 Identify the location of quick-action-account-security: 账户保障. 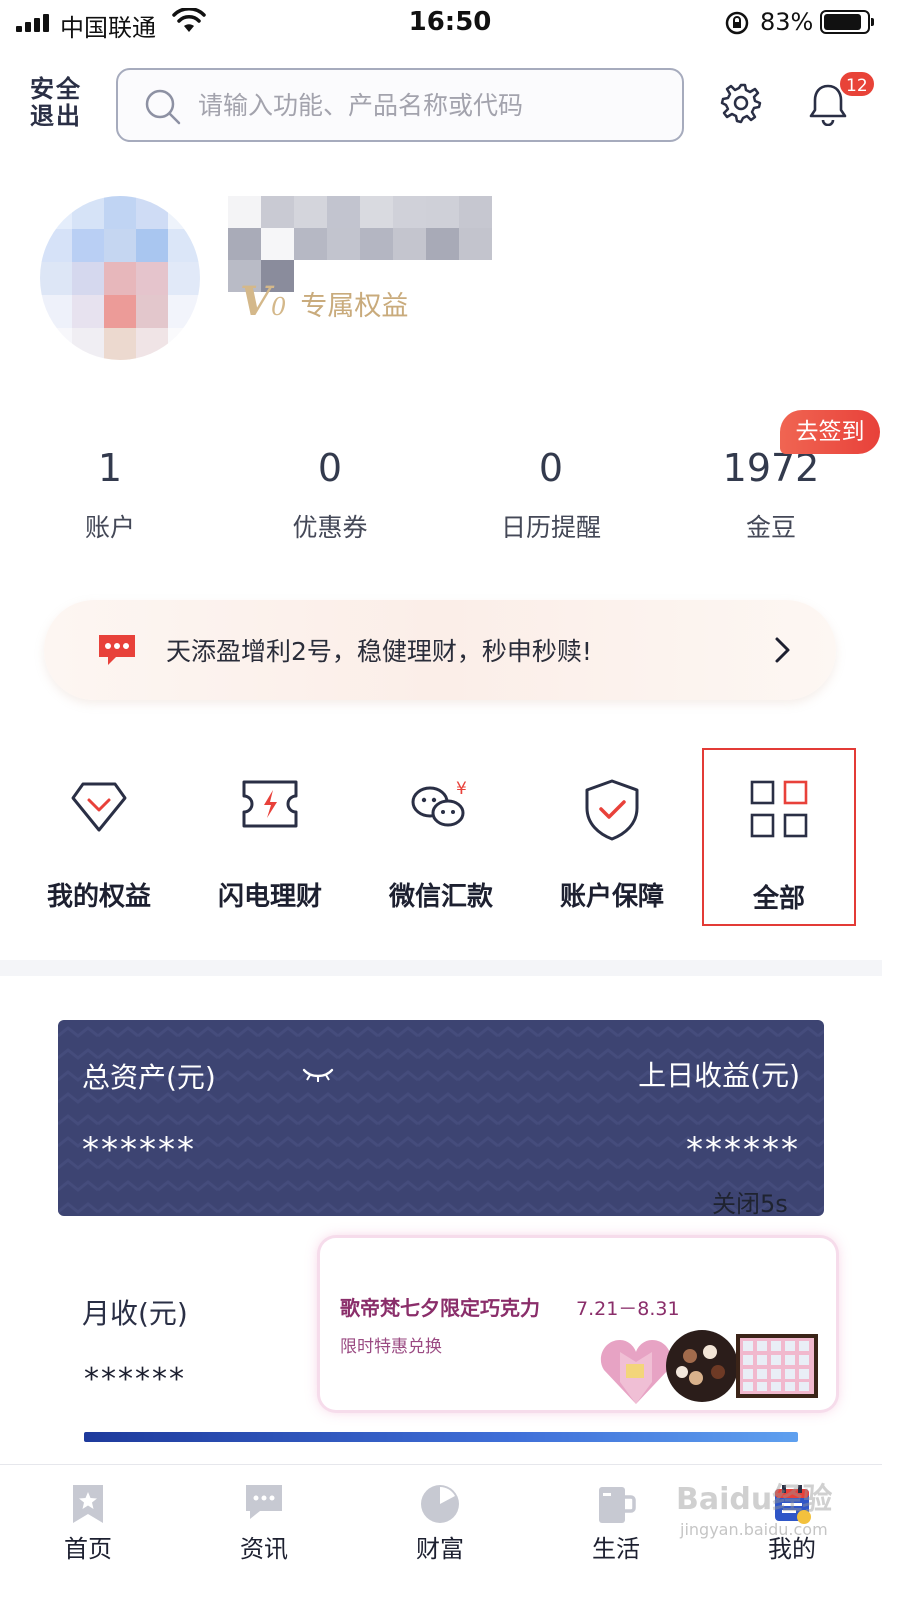
(612, 837).